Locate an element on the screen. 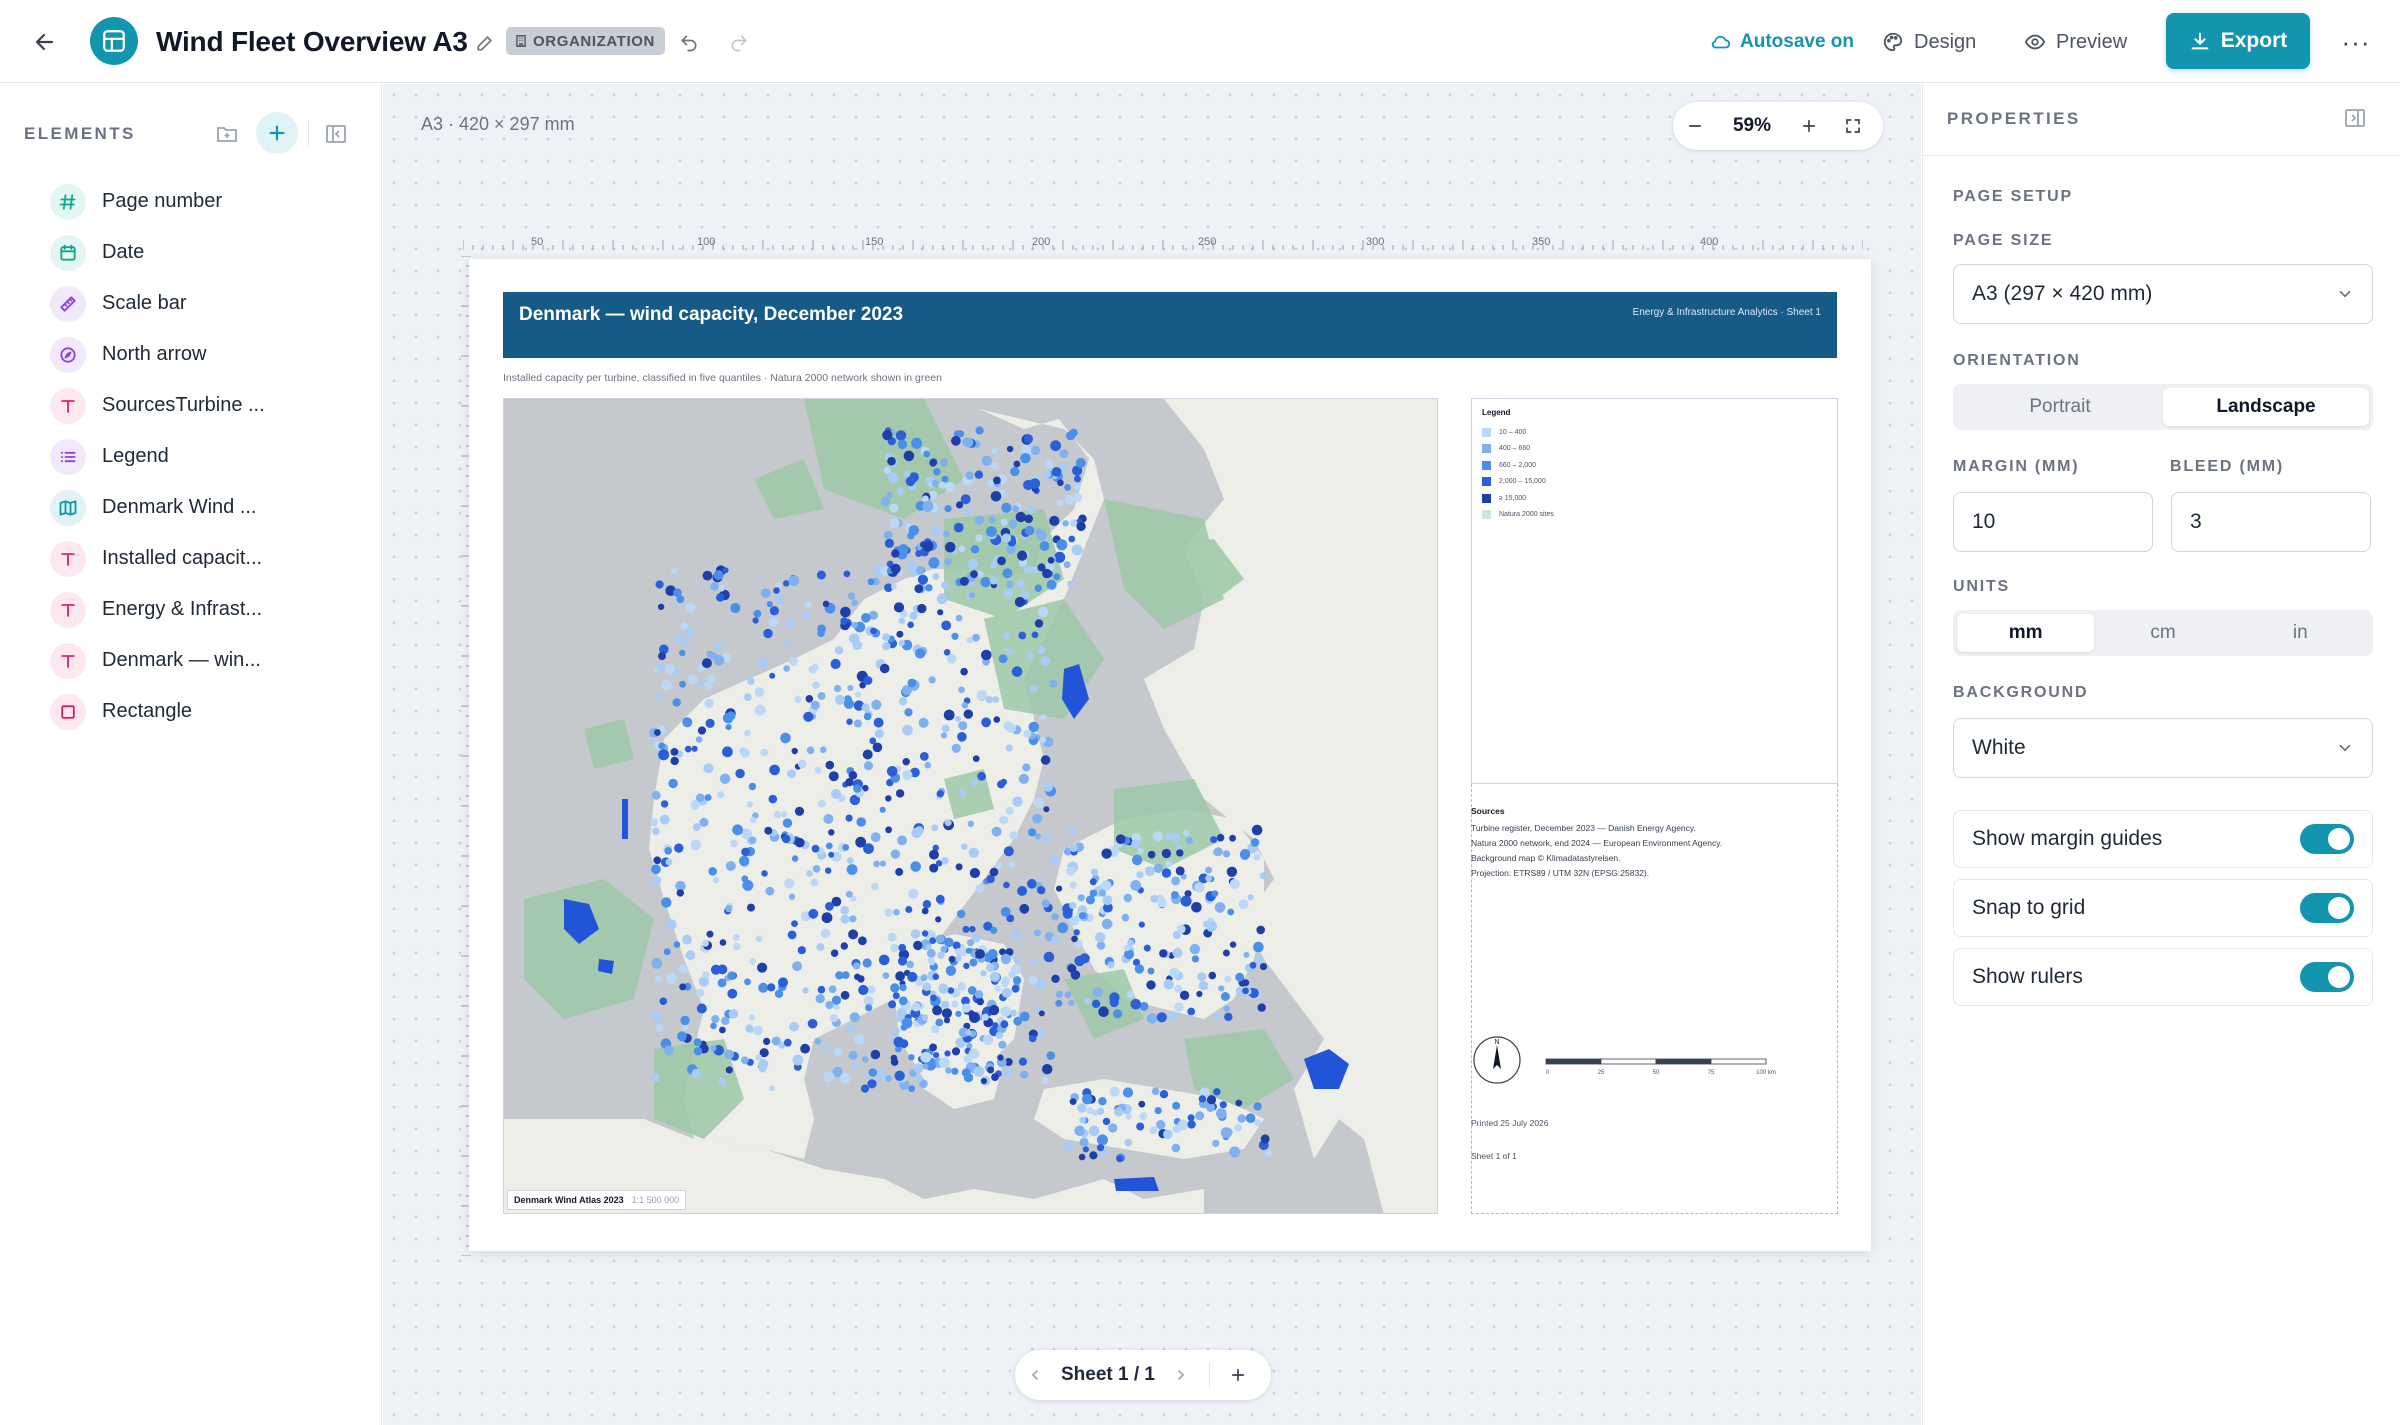 The height and width of the screenshot is (1425, 2400). map-title: Denmark — wind capacity, December 2023 is located at coordinates (711, 315).